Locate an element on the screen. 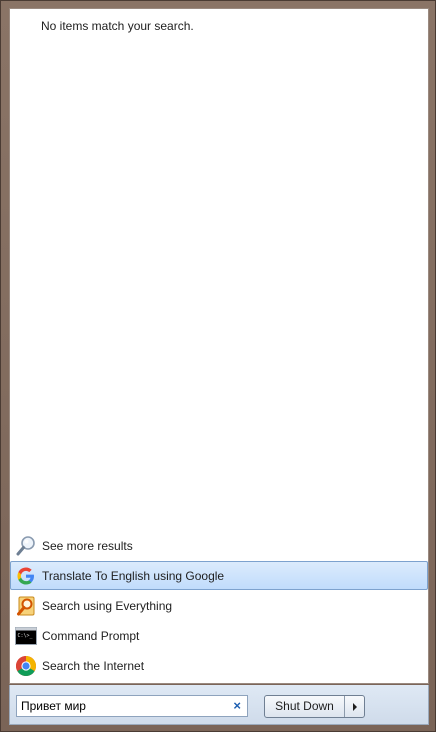  result-see-more: See more results is located at coordinates (219, 545).